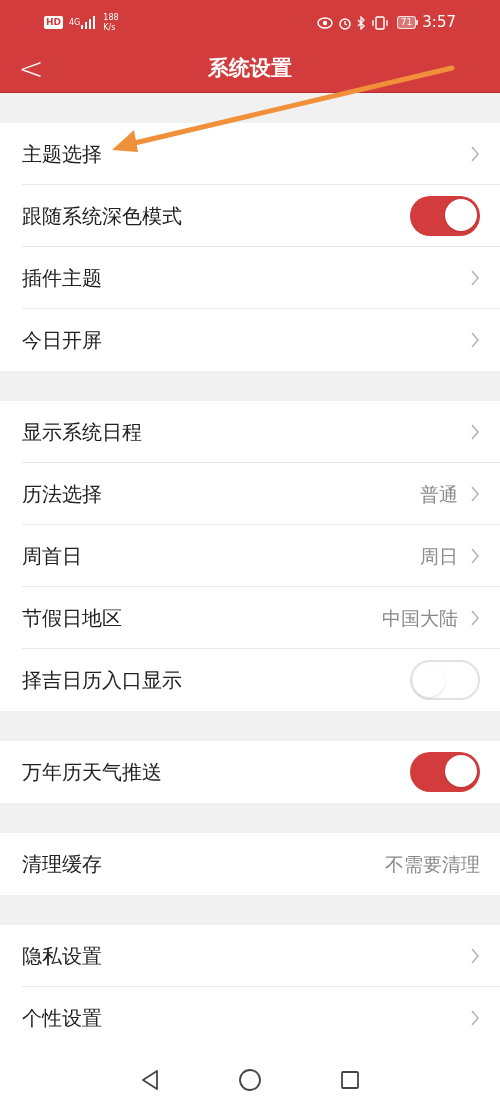 The image size is (500, 1111). Describe the element at coordinates (250, 772) in the screenshot. I see `settings-row: 万年历天气推送` at that location.